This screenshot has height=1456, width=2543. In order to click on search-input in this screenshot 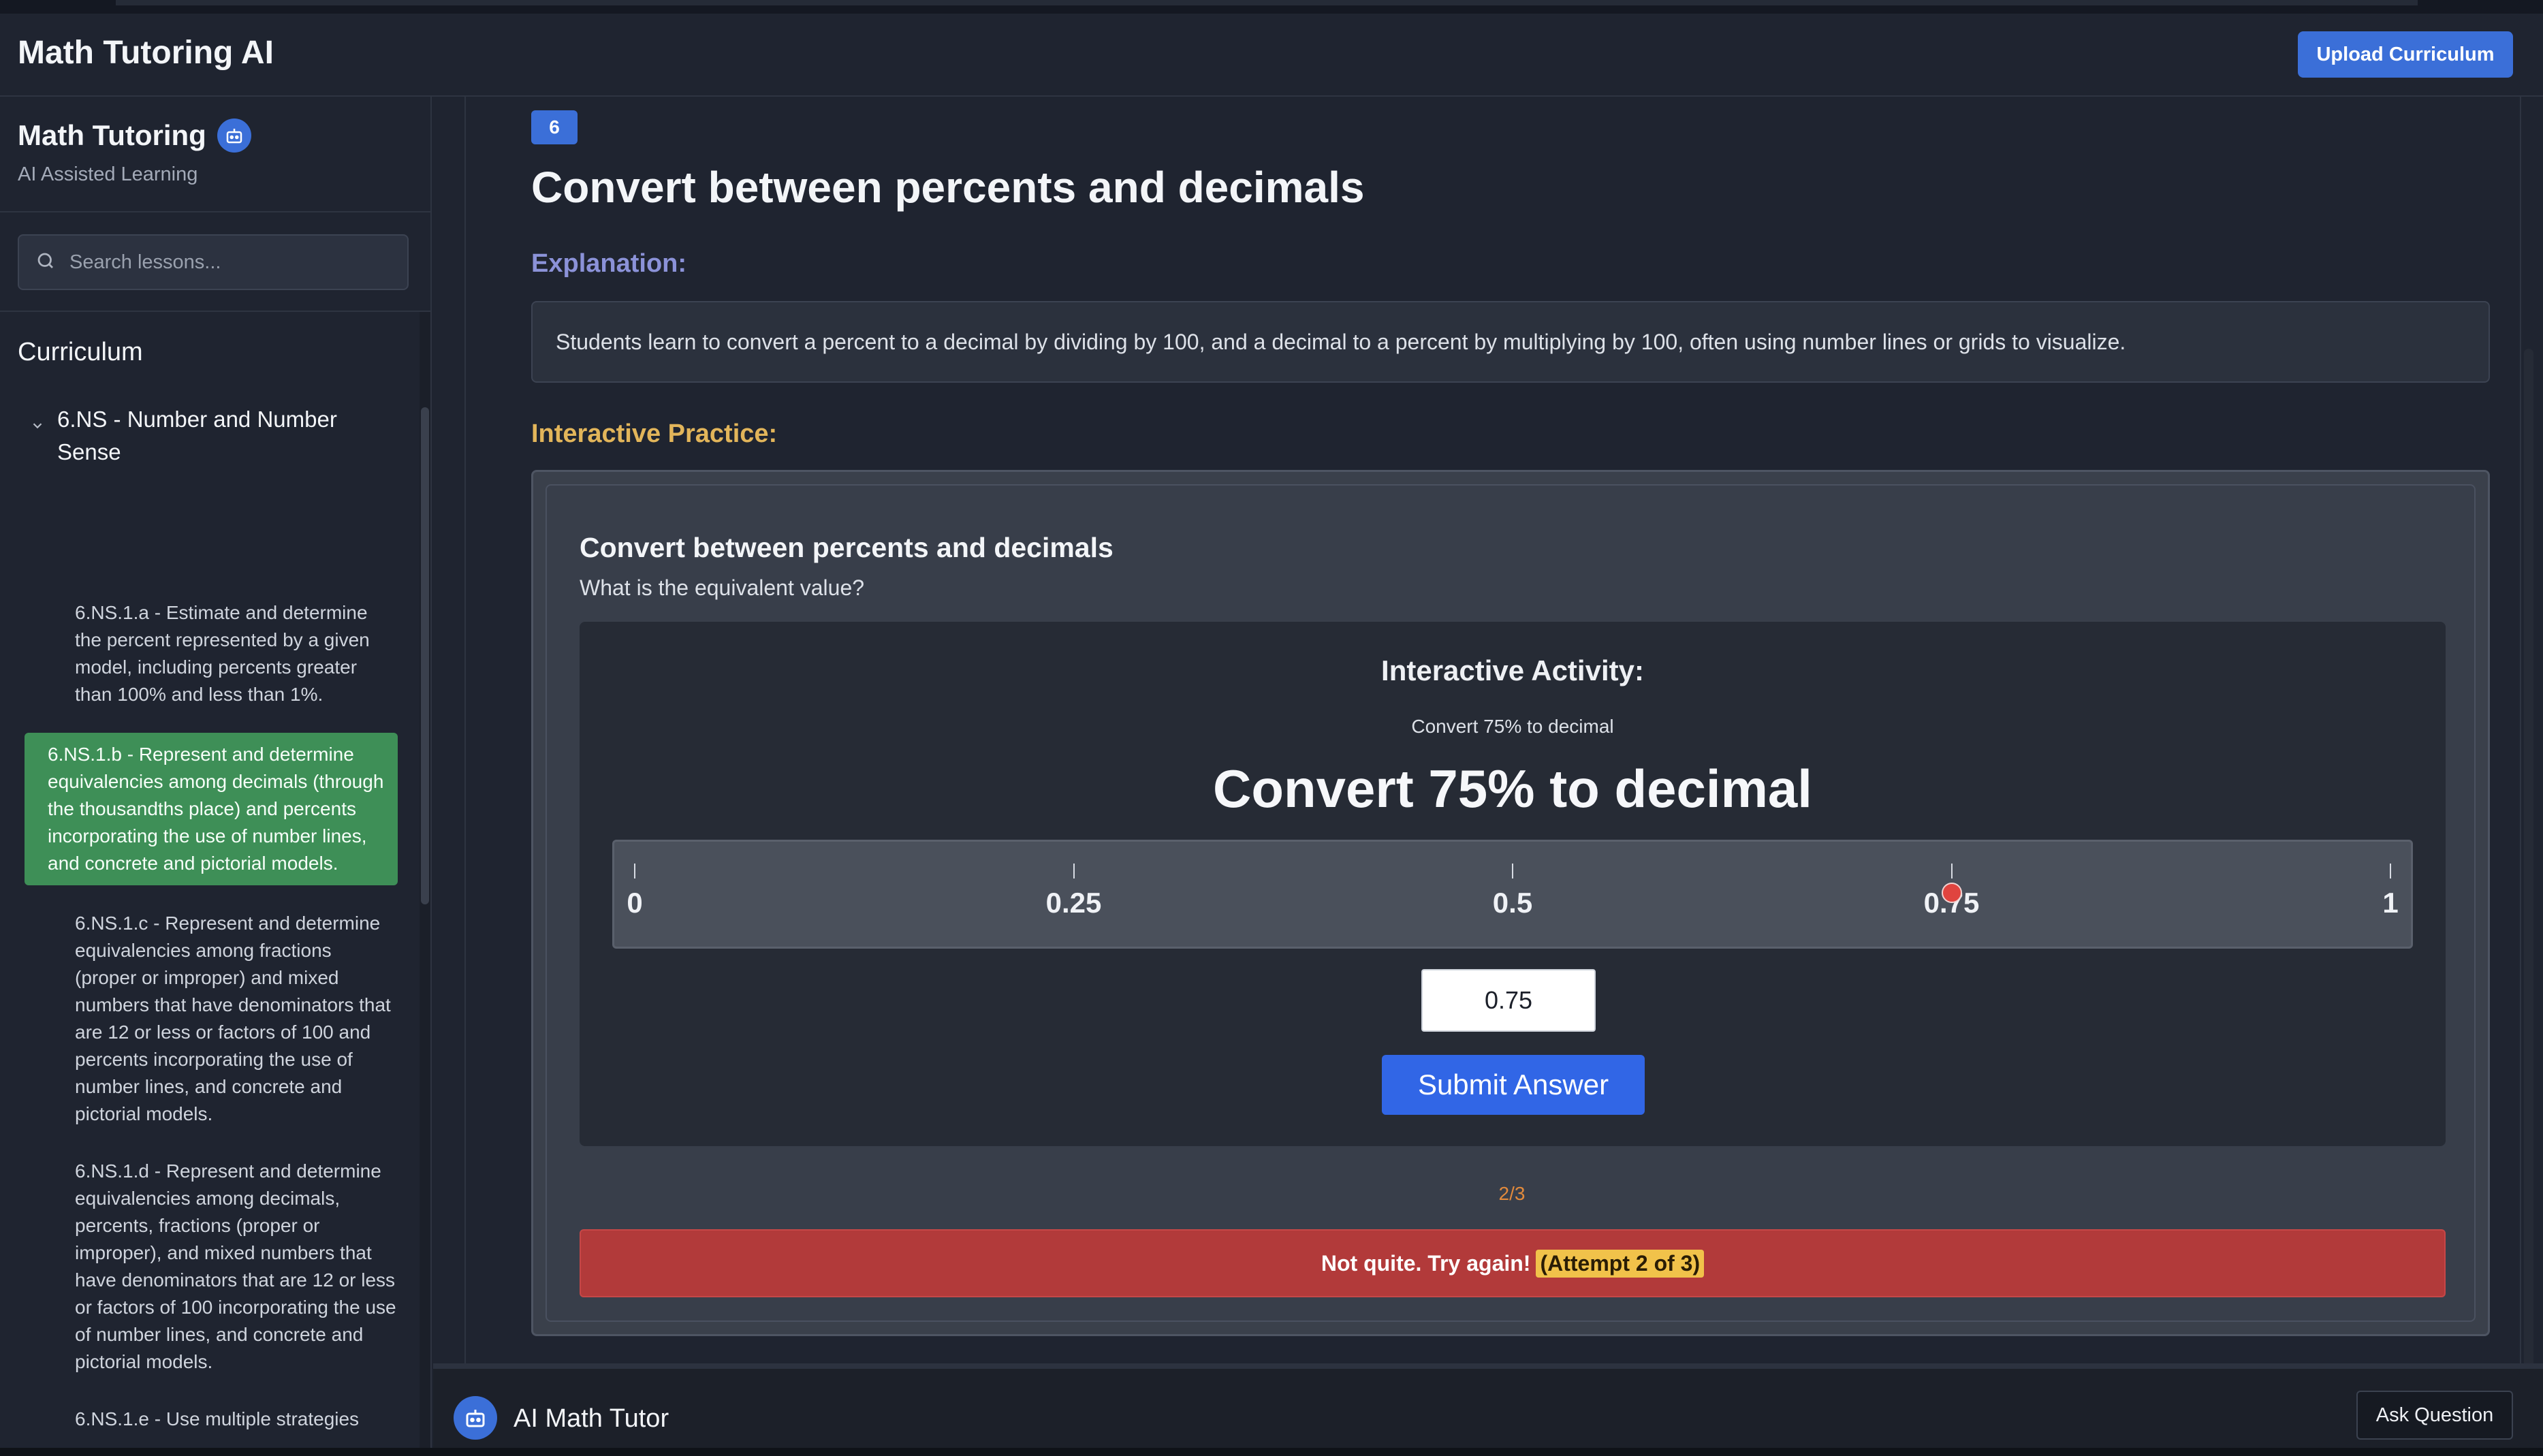, I will do `click(232, 262)`.